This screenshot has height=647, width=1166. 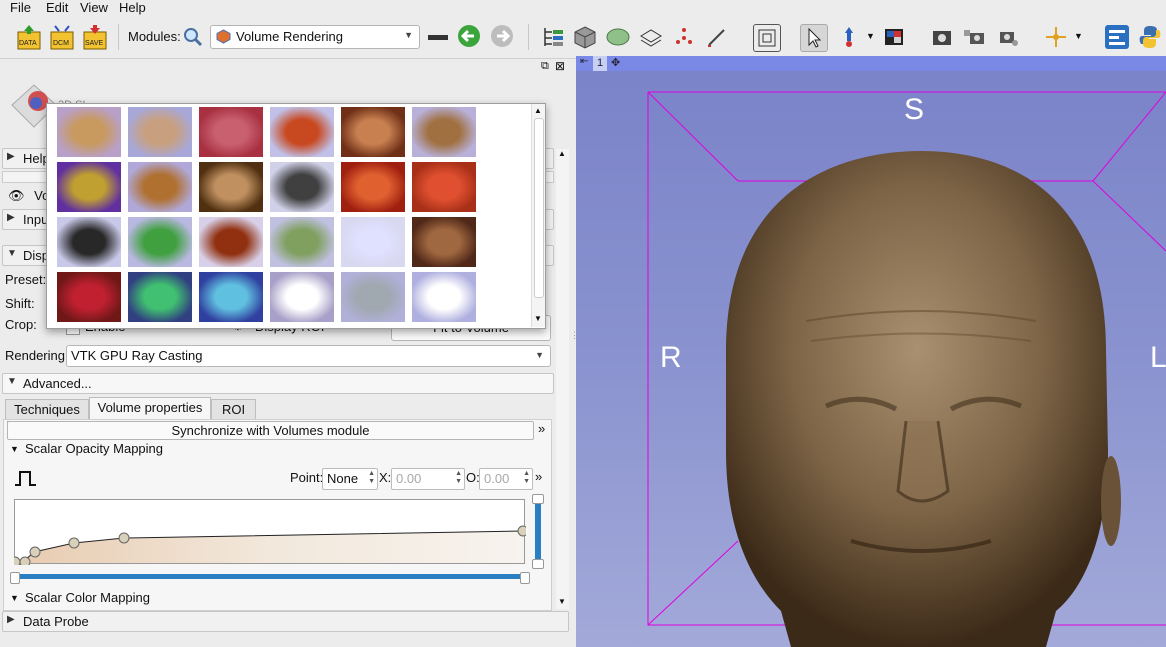 I want to click on points-icon, so click(x=684, y=36).